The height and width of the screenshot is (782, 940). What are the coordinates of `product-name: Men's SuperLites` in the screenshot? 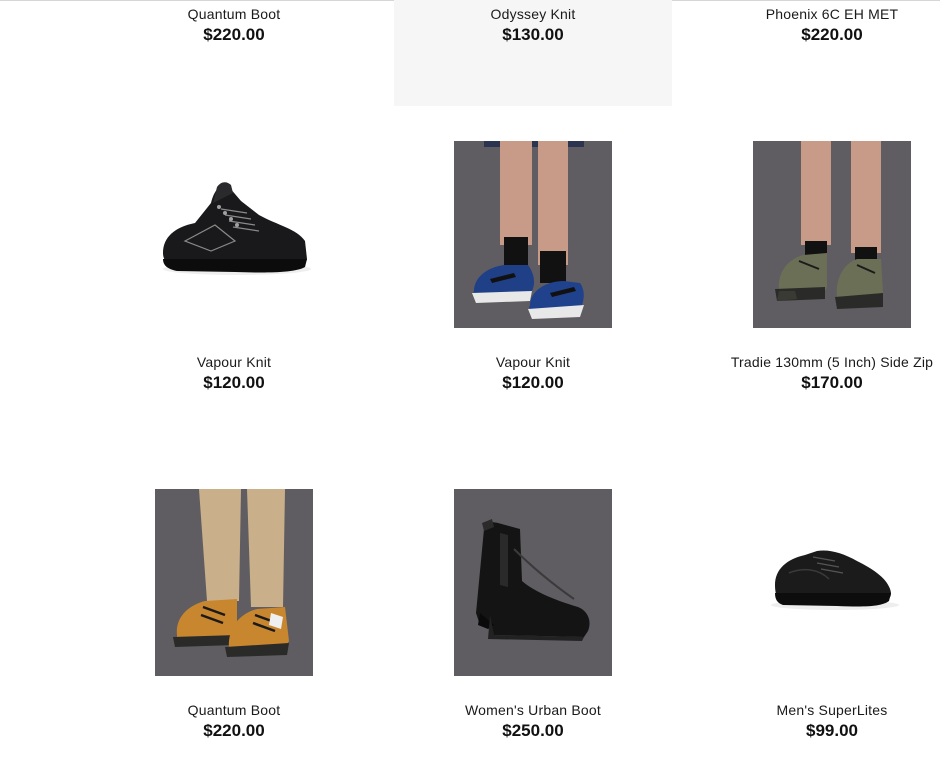 It's located at (811, 710).